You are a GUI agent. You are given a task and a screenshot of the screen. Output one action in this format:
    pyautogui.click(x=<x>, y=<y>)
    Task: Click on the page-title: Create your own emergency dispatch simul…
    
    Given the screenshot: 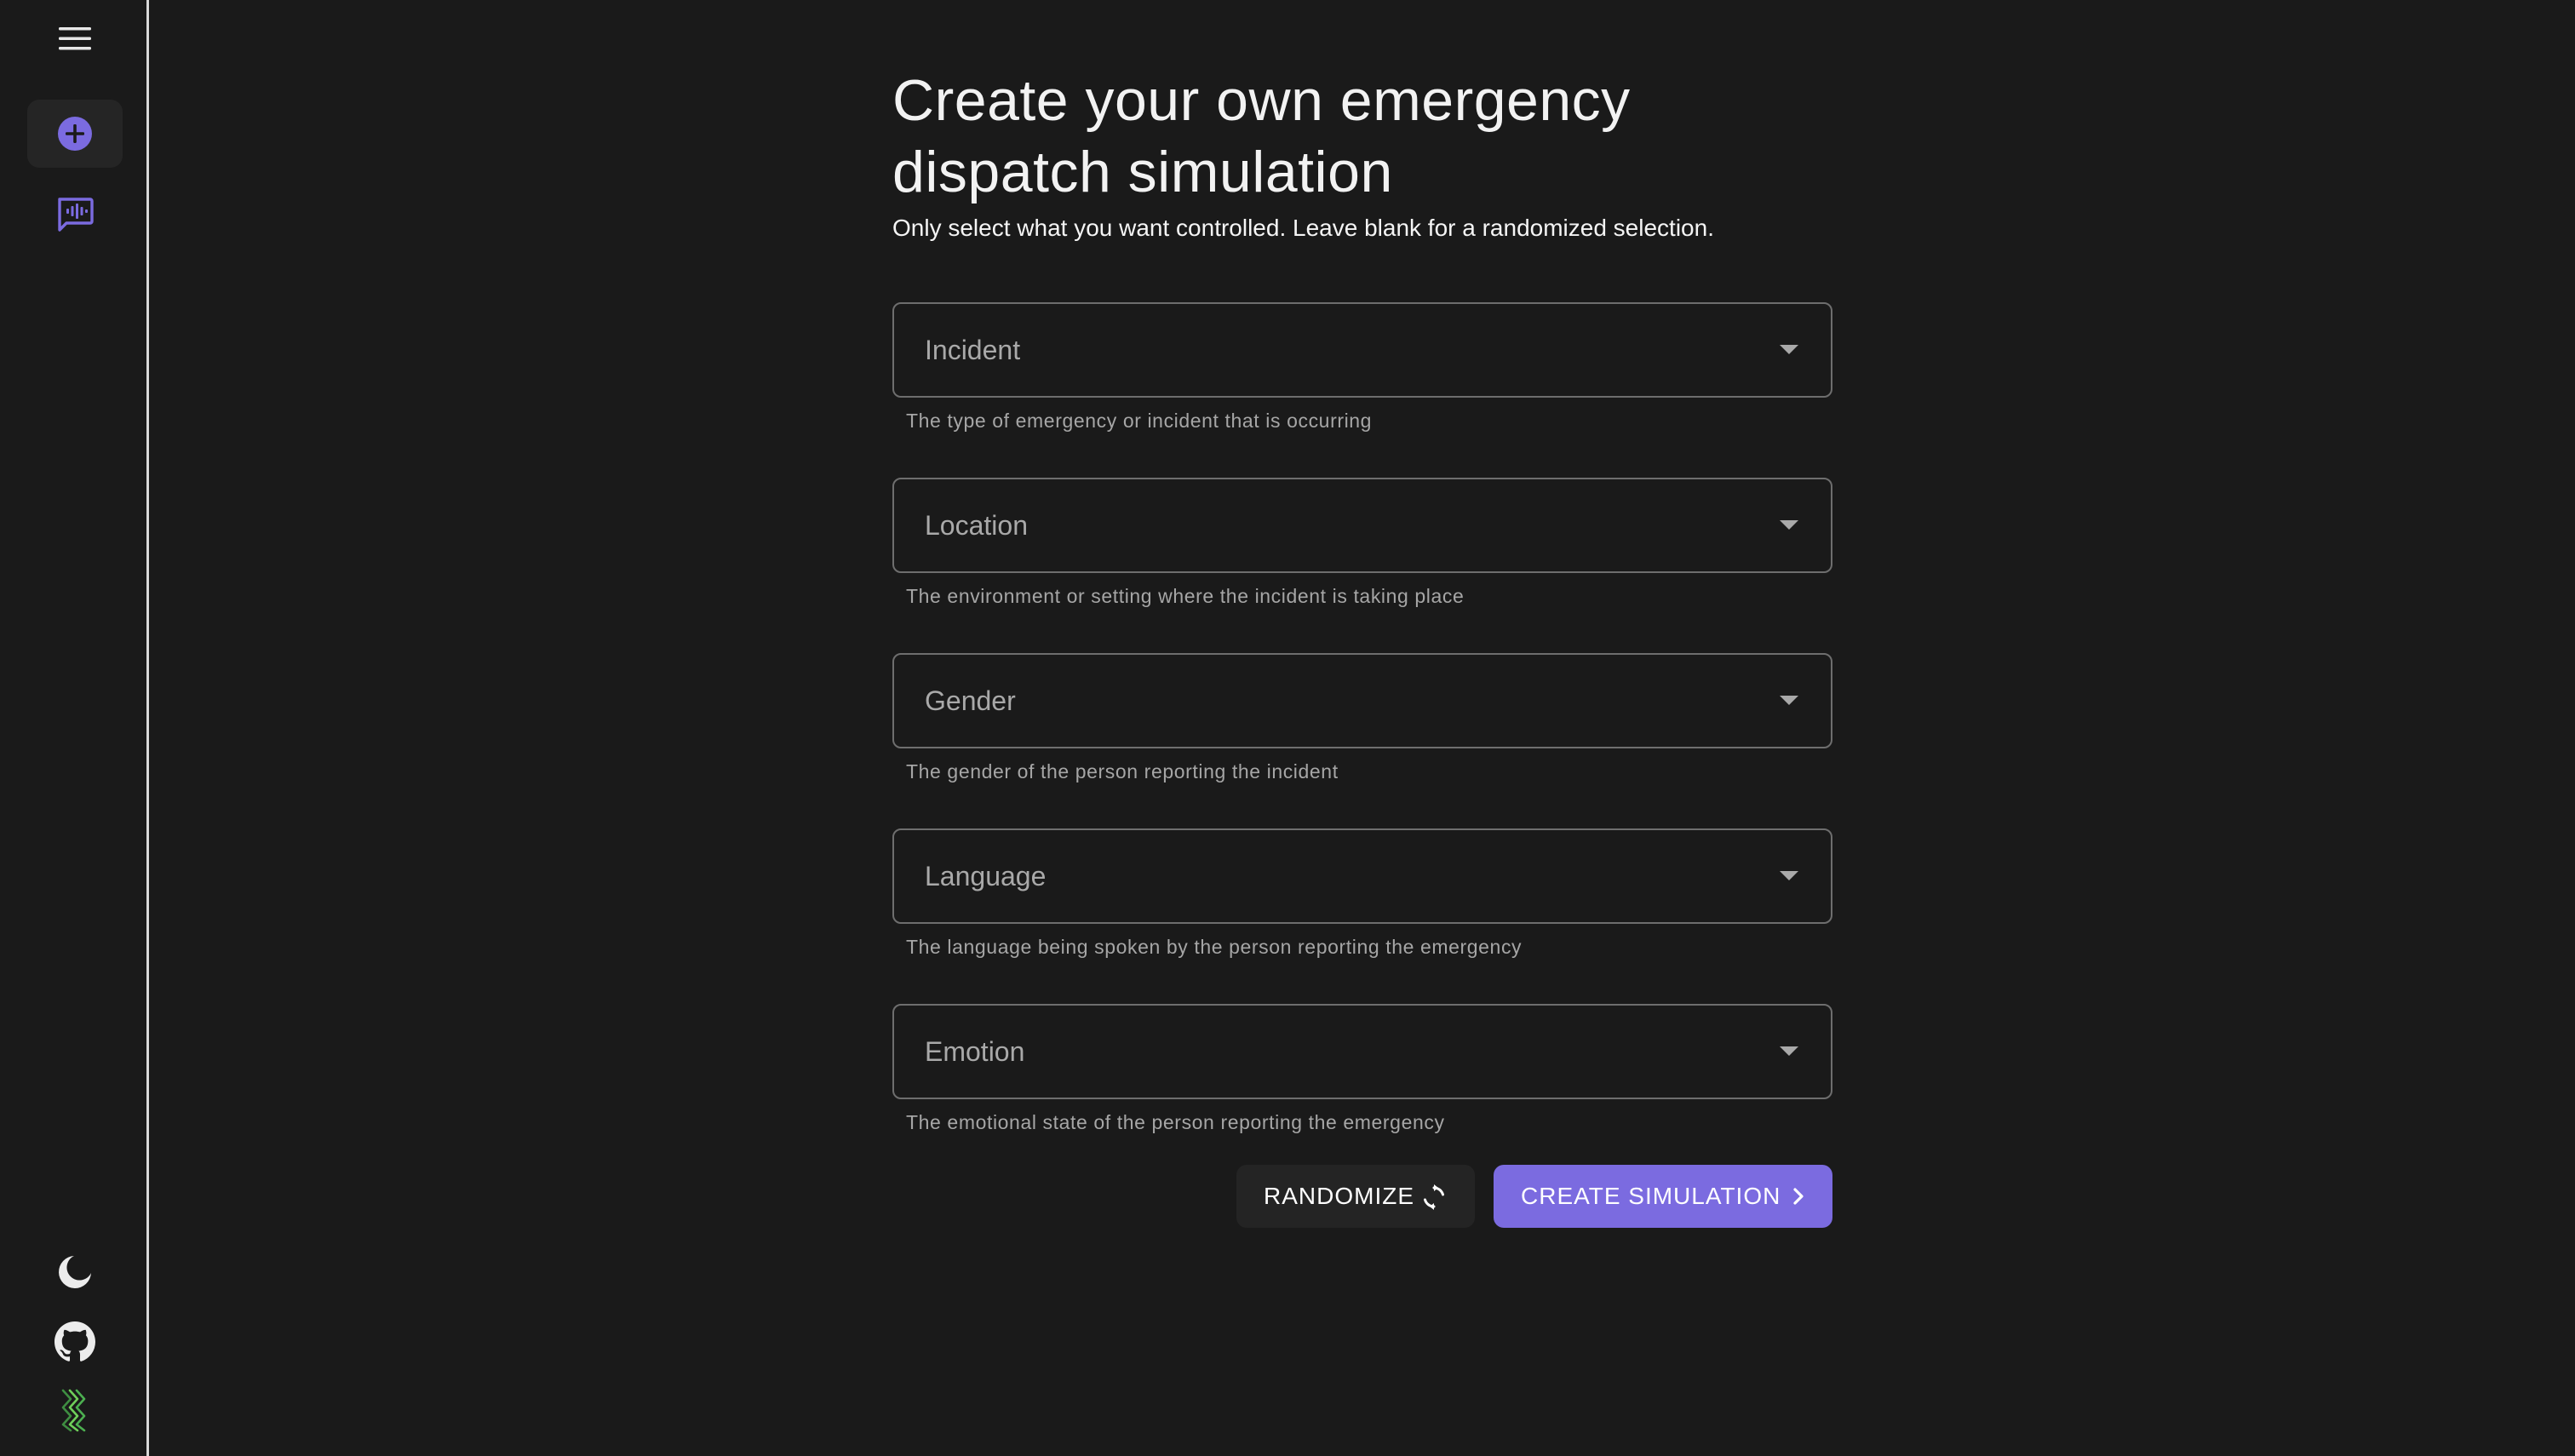 What is the action you would take?
    pyautogui.click(x=1362, y=136)
    